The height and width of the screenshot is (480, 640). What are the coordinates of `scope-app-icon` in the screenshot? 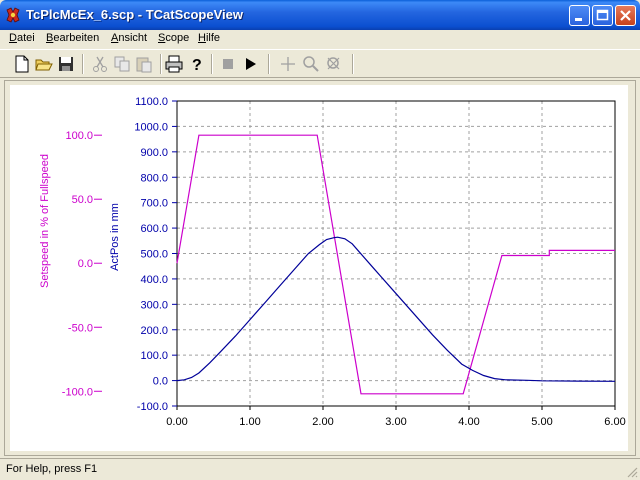 It's located at (13, 15).